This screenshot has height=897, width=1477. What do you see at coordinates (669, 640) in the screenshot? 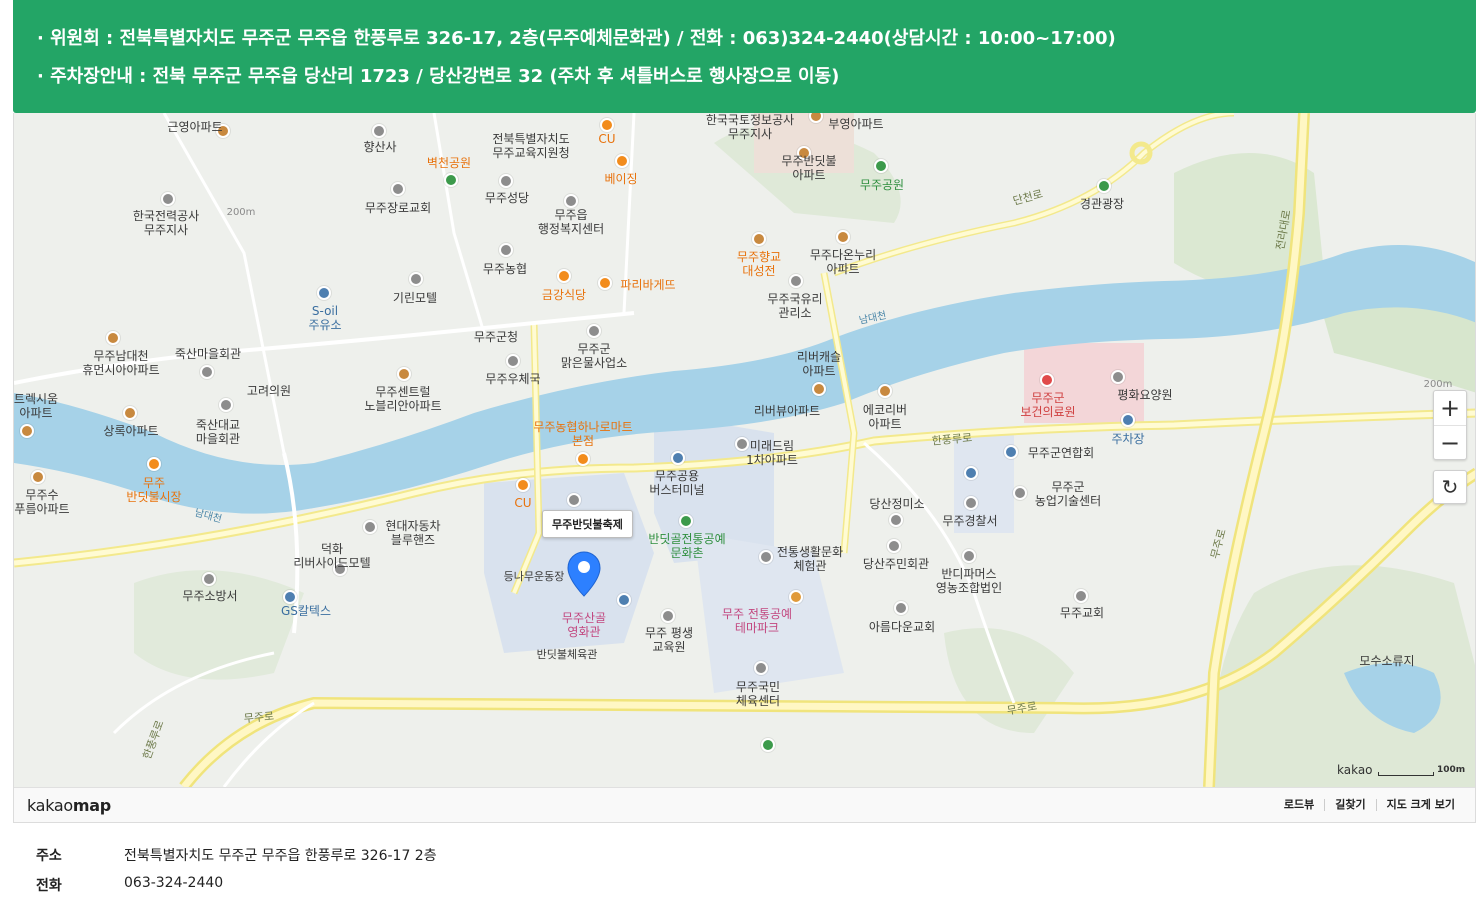
I see `map-label: 무주 평생 교육원` at bounding box center [669, 640].